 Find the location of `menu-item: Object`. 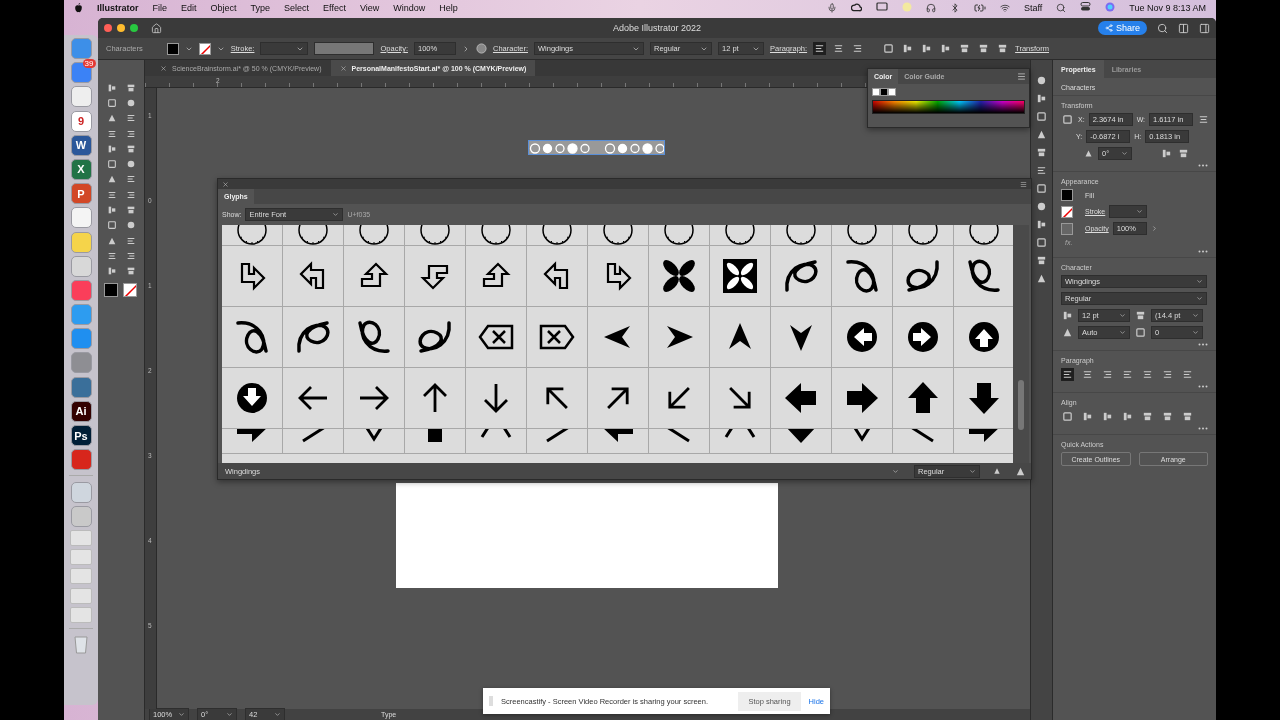

menu-item: Object is located at coordinates (223, 7).